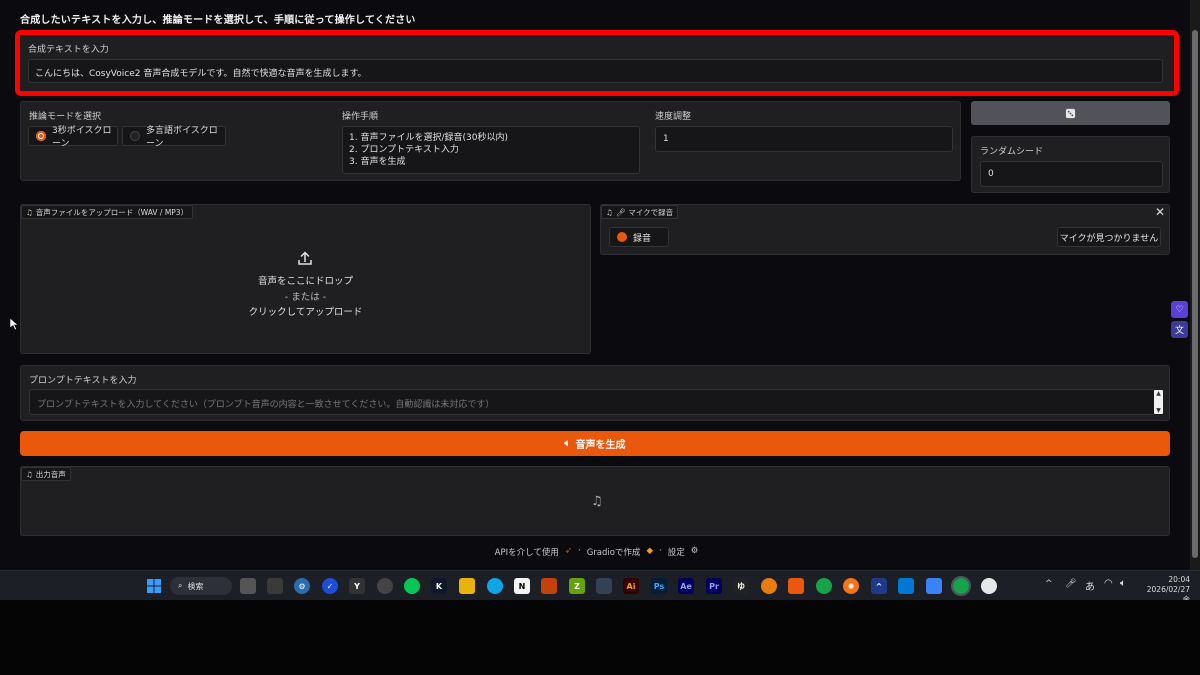  What do you see at coordinates (1108, 583) in the screenshot?
I see `wifi-icon: ◠` at bounding box center [1108, 583].